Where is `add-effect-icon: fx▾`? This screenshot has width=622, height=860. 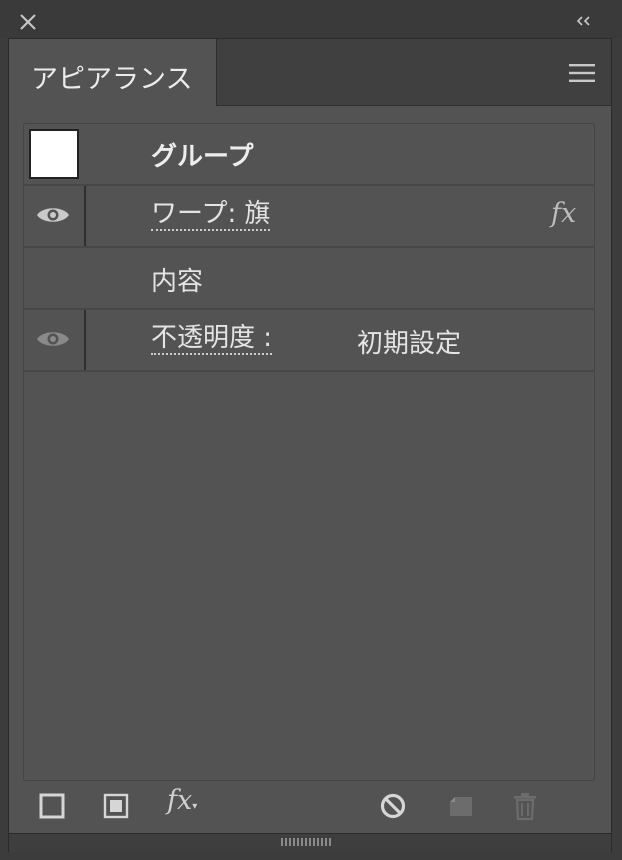
add-effect-icon: fx▾ is located at coordinates (182, 800).